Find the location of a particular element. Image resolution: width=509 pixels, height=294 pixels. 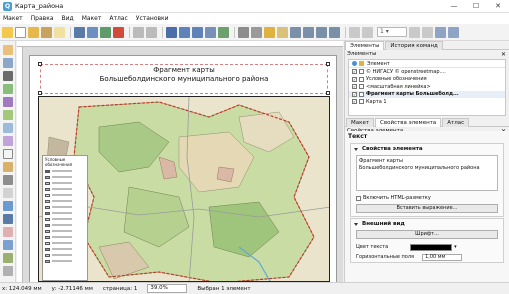

zoom-full-icon is located at coordinates (171, 32).